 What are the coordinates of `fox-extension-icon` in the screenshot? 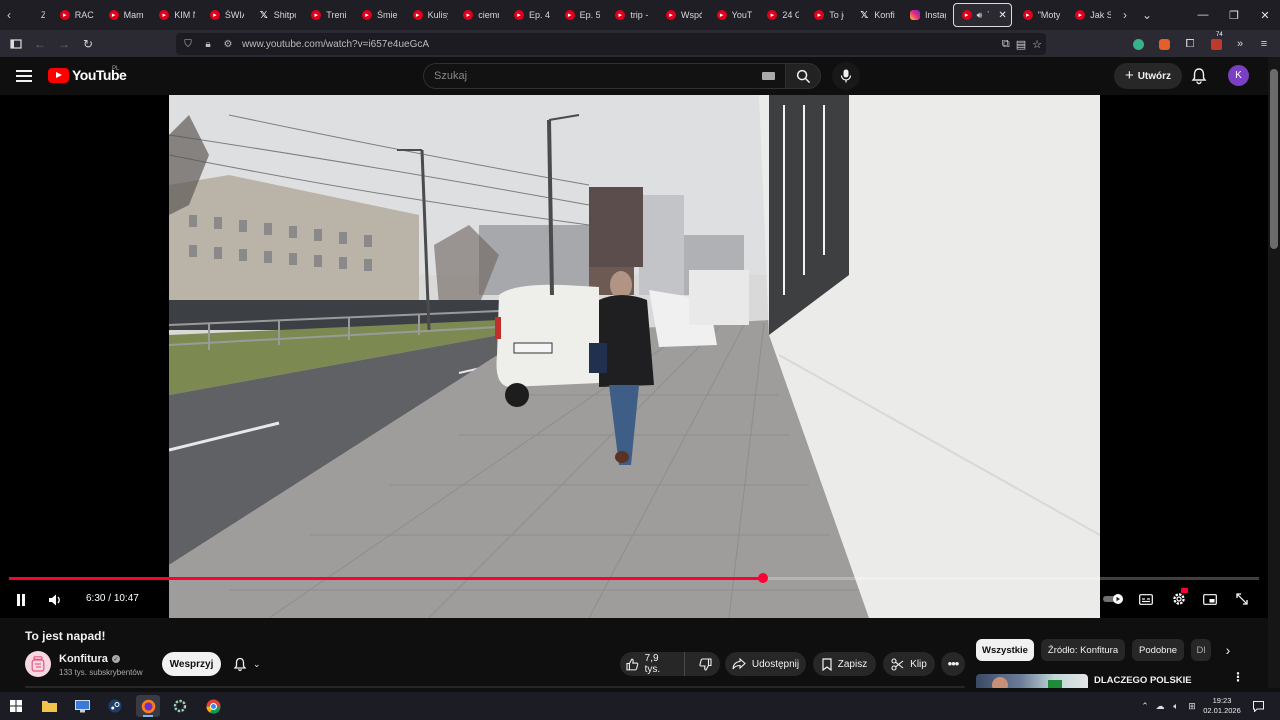 It's located at (1164, 44).